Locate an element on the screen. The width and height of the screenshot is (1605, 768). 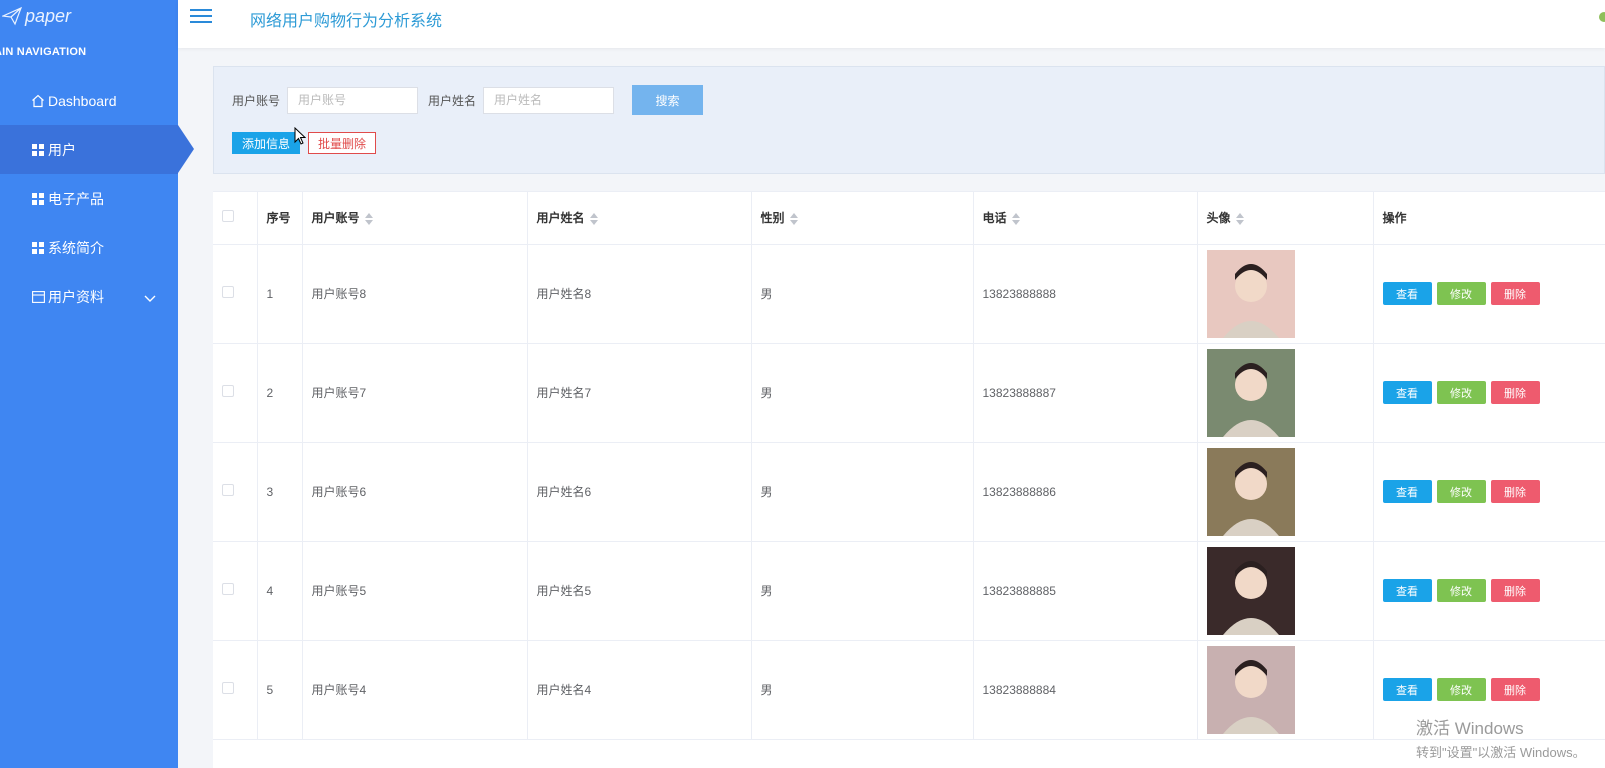
name-cell: 用户姓名4 is located at coordinates (639, 690).